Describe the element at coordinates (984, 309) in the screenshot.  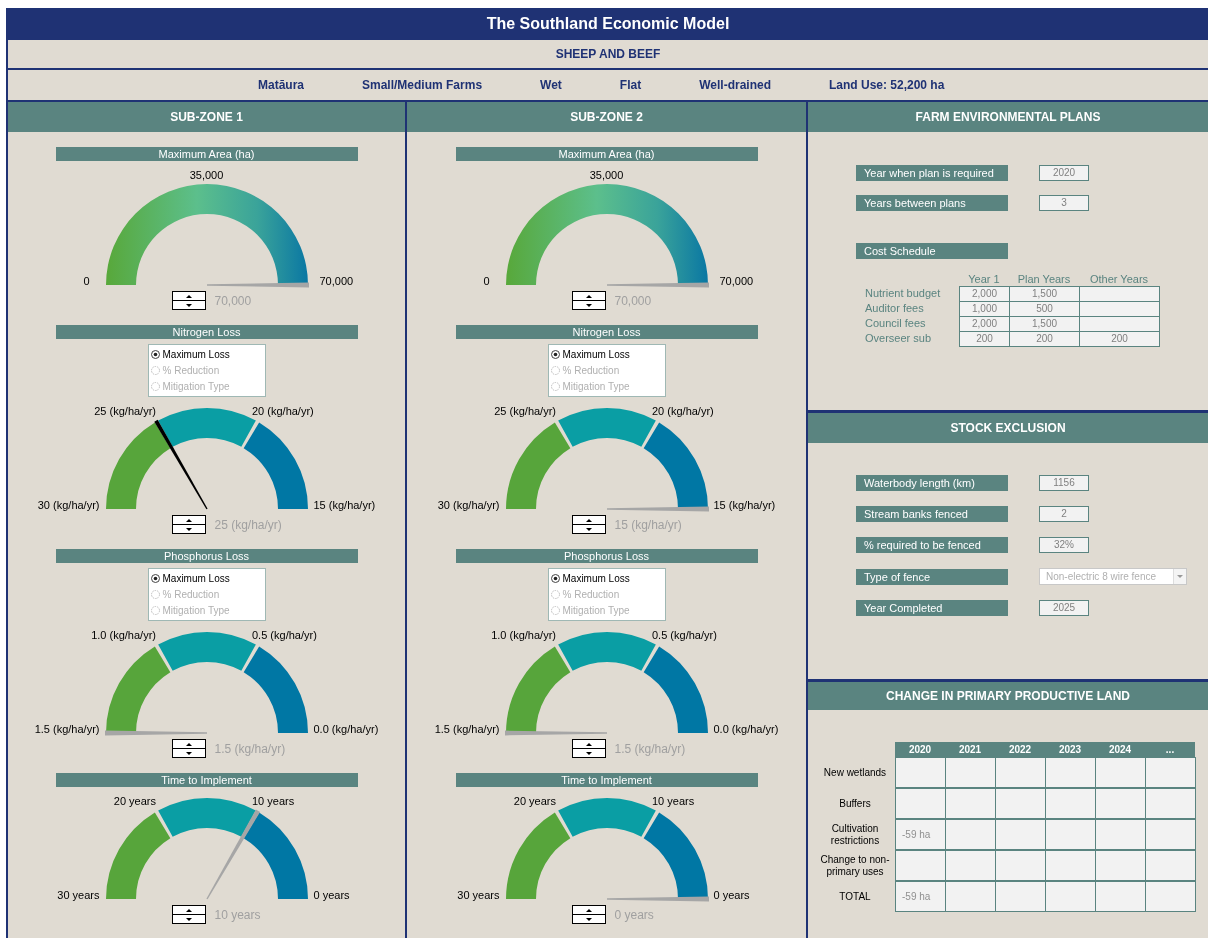
I see `table-cell: 1,000` at that location.